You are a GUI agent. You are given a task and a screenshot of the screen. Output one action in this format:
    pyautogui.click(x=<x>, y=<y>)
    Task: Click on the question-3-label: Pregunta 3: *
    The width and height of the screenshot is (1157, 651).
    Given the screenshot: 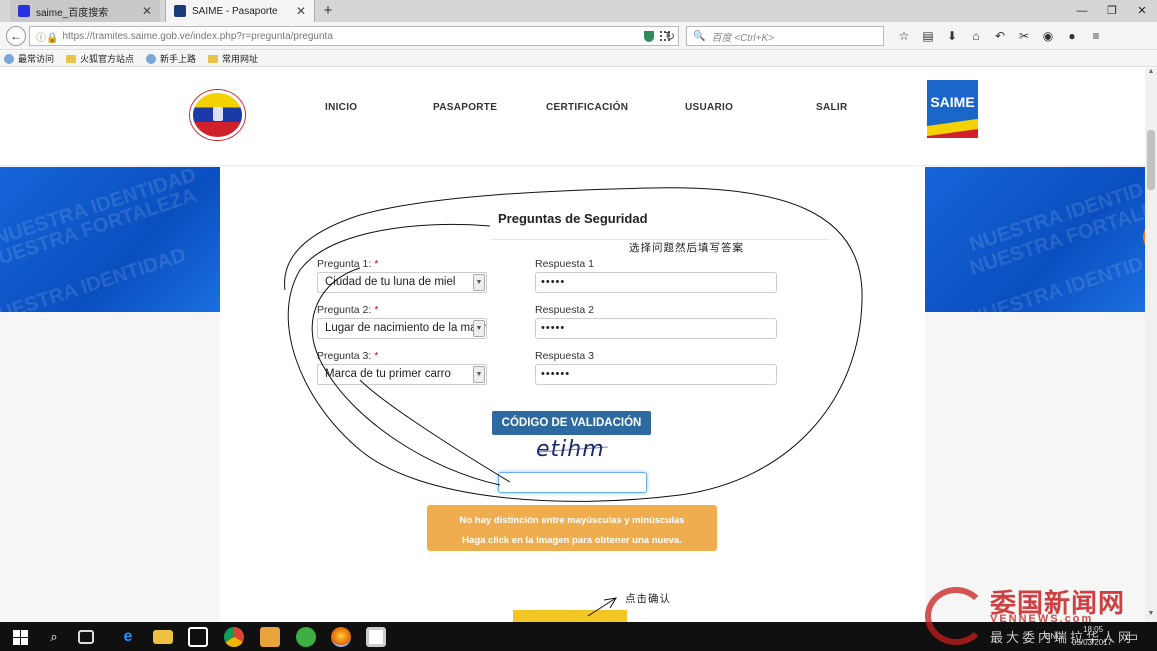 What is the action you would take?
    pyautogui.click(x=347, y=356)
    